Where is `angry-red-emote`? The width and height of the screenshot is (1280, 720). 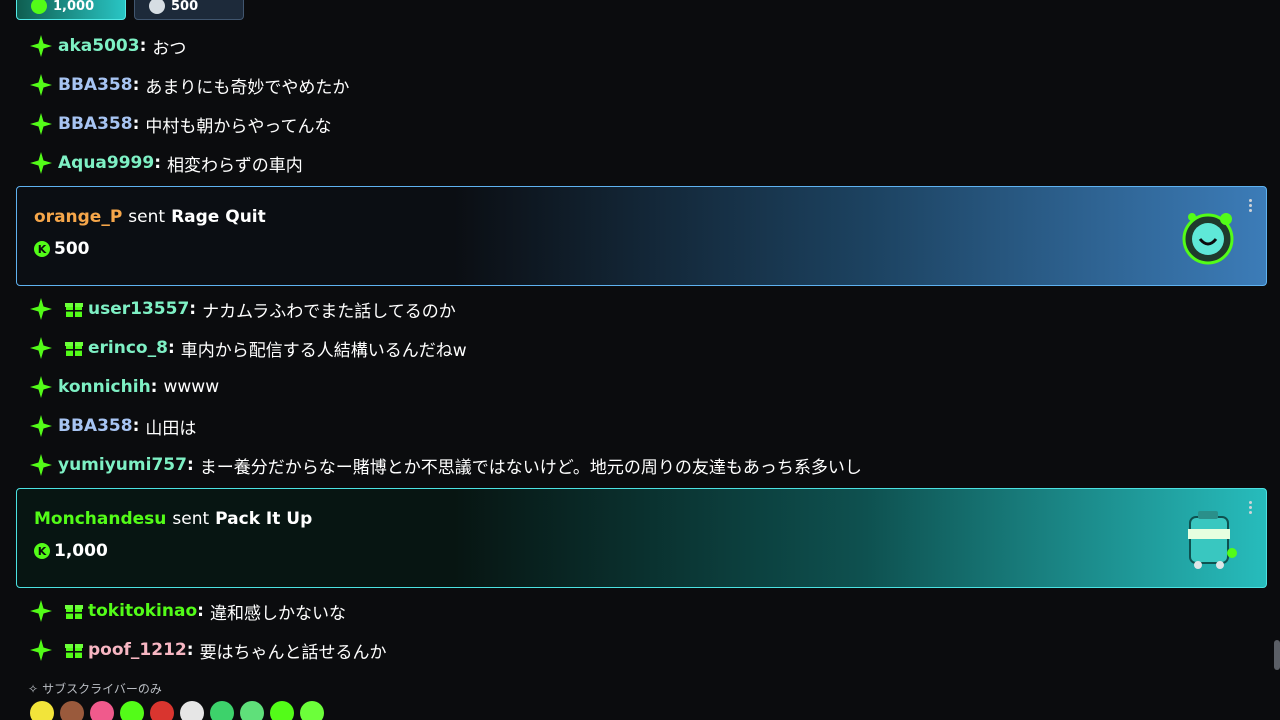 angry-red-emote is located at coordinates (162, 710).